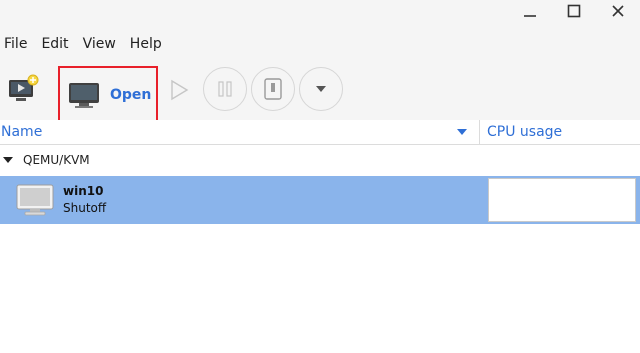  What do you see at coordinates (84, 95) in the screenshot?
I see `monitor-icon` at bounding box center [84, 95].